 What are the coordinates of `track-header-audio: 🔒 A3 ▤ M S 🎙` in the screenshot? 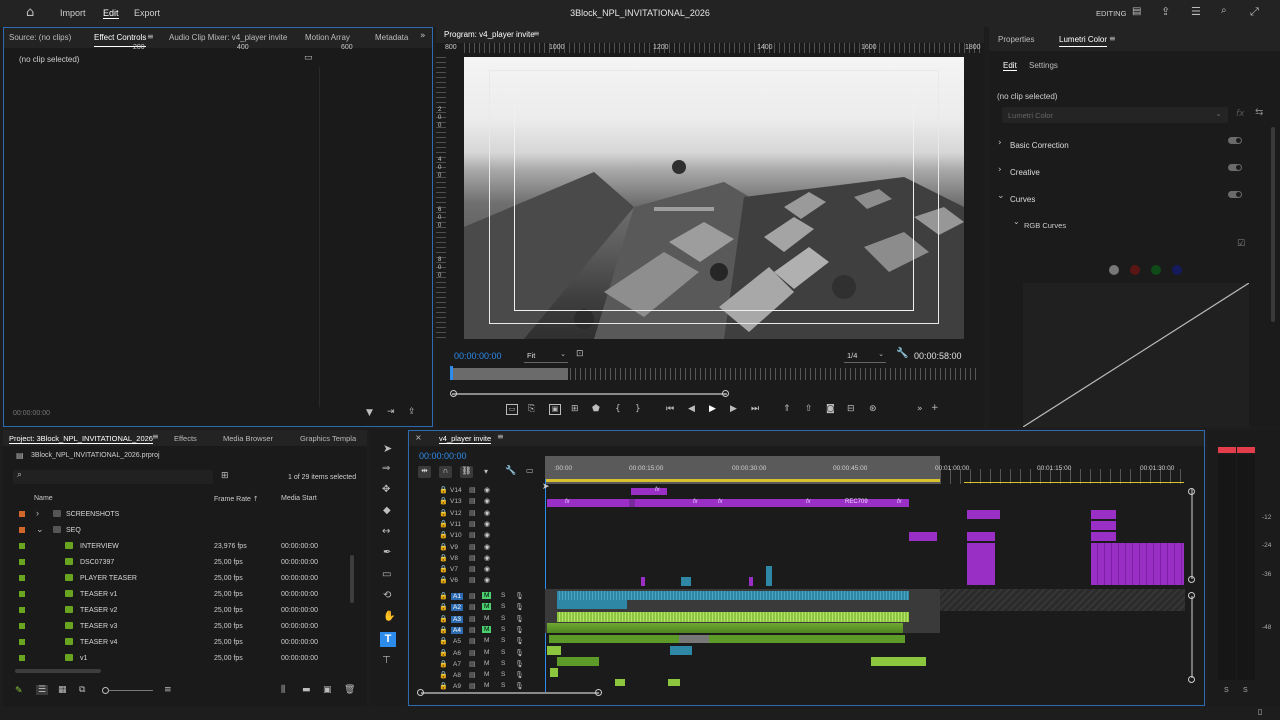 It's located at (479, 620).